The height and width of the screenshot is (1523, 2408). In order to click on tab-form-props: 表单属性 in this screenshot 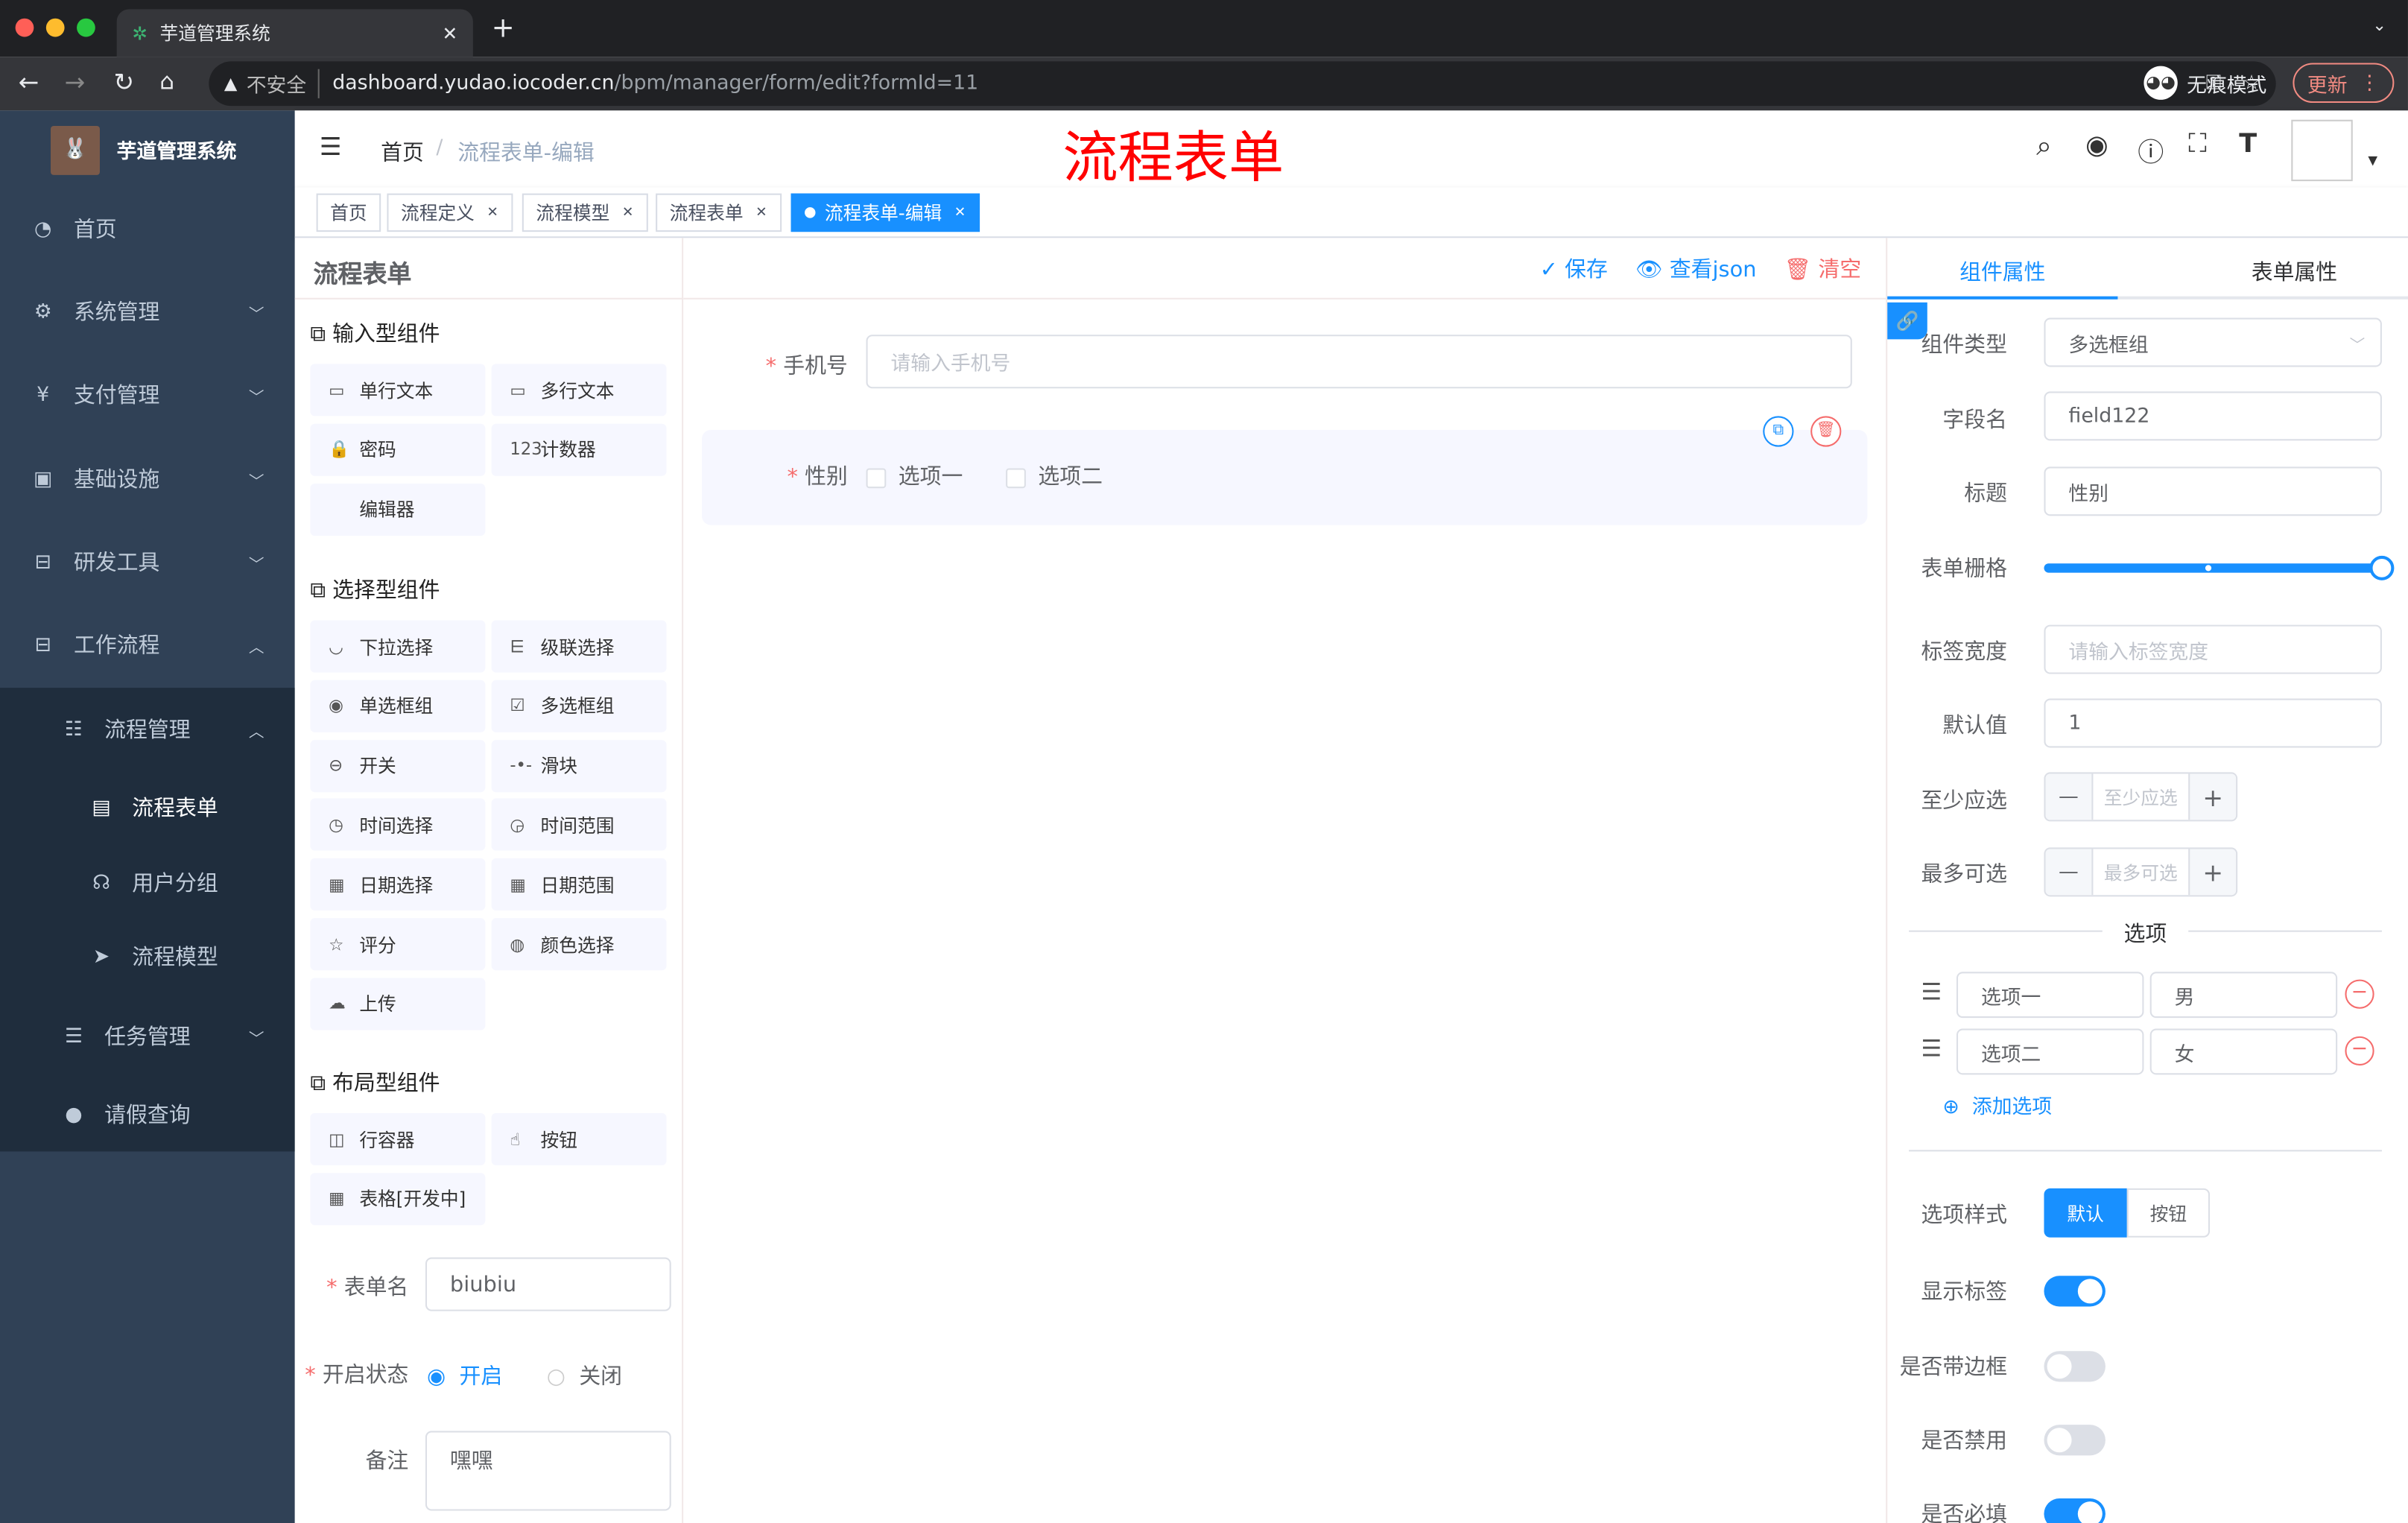, I will do `click(2293, 272)`.